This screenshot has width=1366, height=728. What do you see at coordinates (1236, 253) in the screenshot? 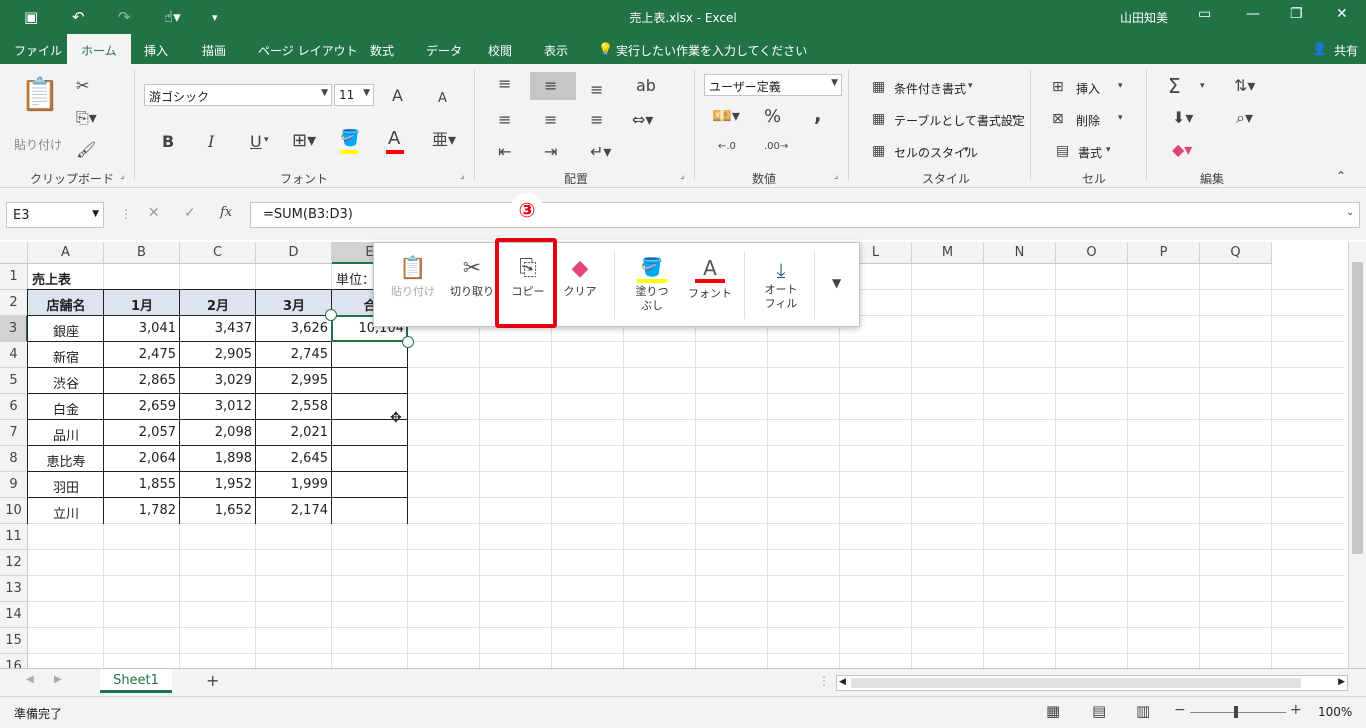
I see `column-header-q: Q` at bounding box center [1236, 253].